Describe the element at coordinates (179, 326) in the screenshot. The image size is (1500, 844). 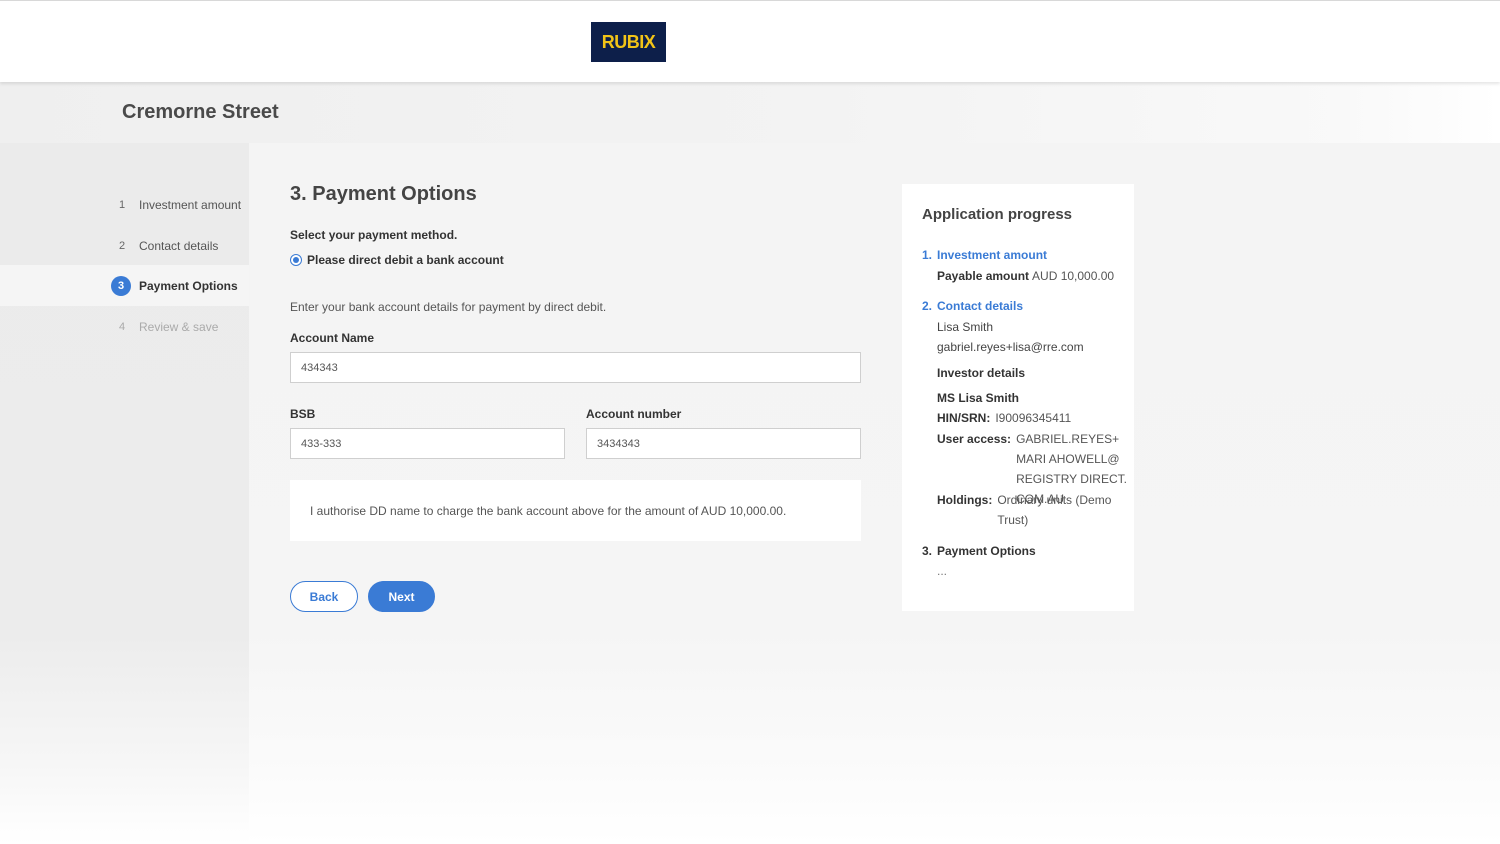
I see `step-label: Review & save` at that location.